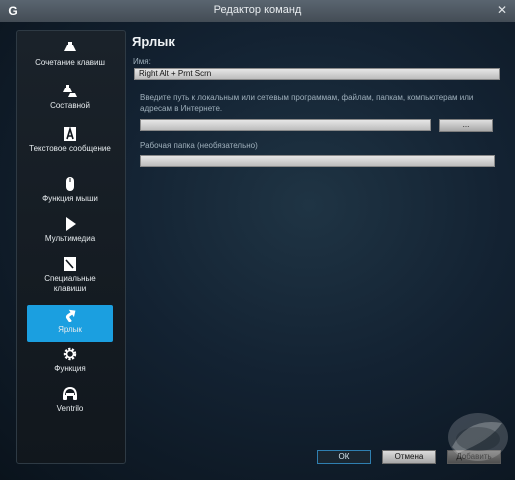  What do you see at coordinates (153, 41) in the screenshot?
I see `section-title: Ярлык` at bounding box center [153, 41].